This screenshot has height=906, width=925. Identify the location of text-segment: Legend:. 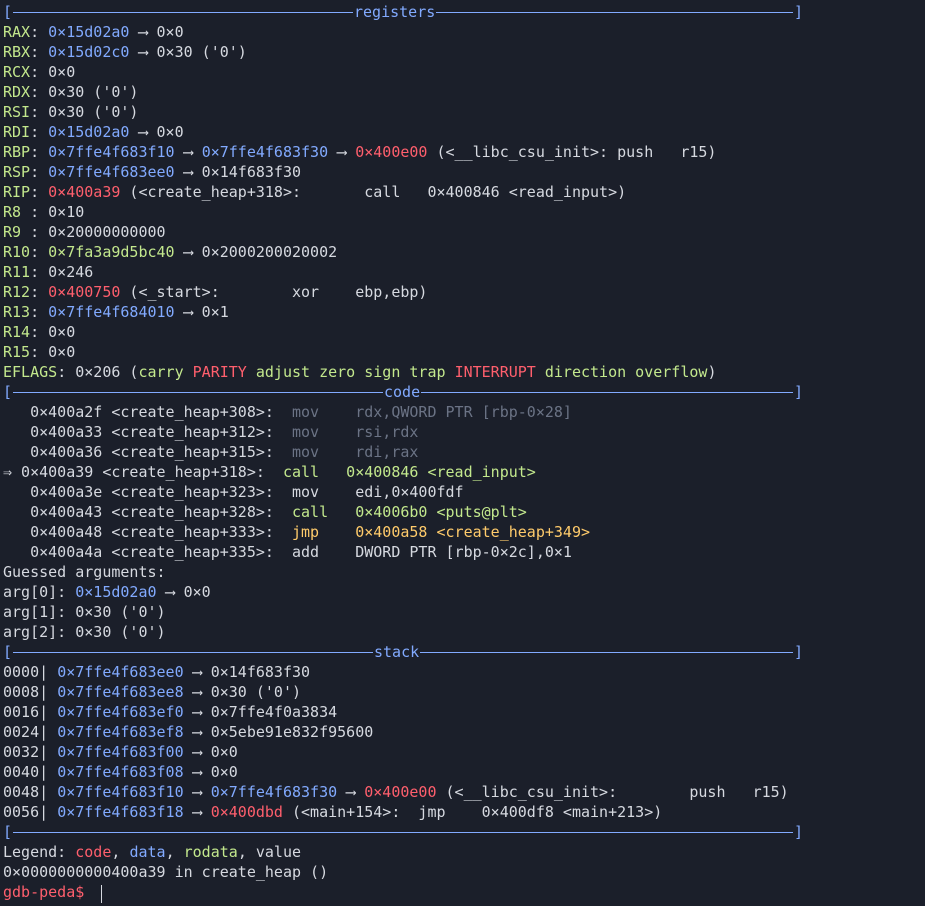
(39, 852).